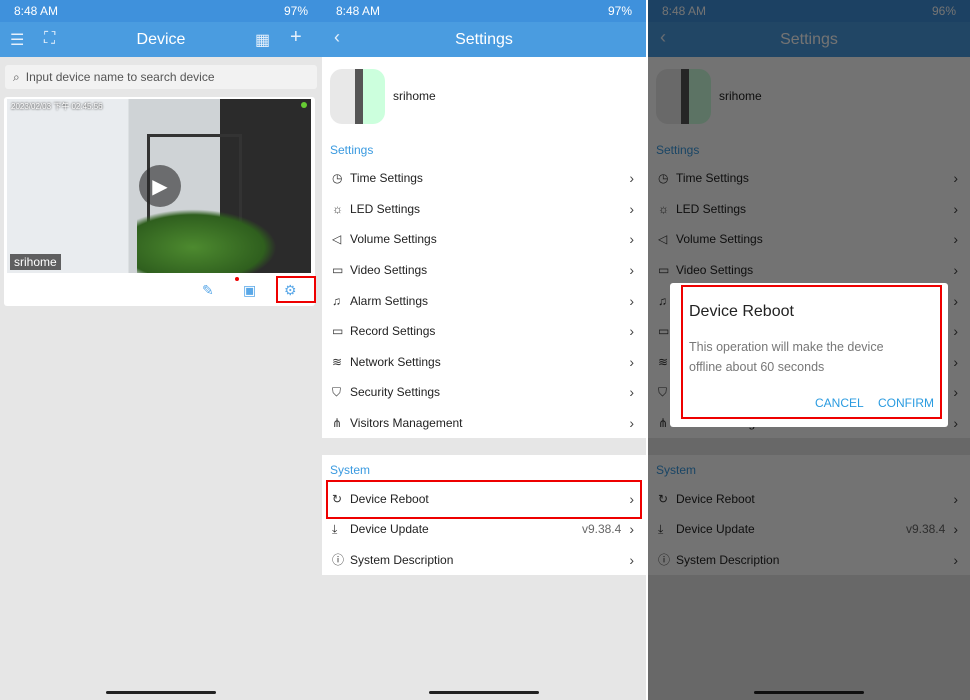  I want to click on online-indicator, so click(304, 105).